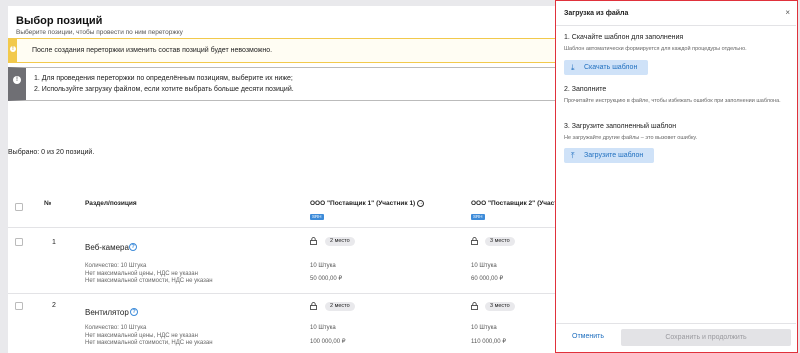 This screenshot has height=353, width=800. What do you see at coordinates (573, 155) in the screenshot?
I see `upload-icon: ⤒` at bounding box center [573, 155].